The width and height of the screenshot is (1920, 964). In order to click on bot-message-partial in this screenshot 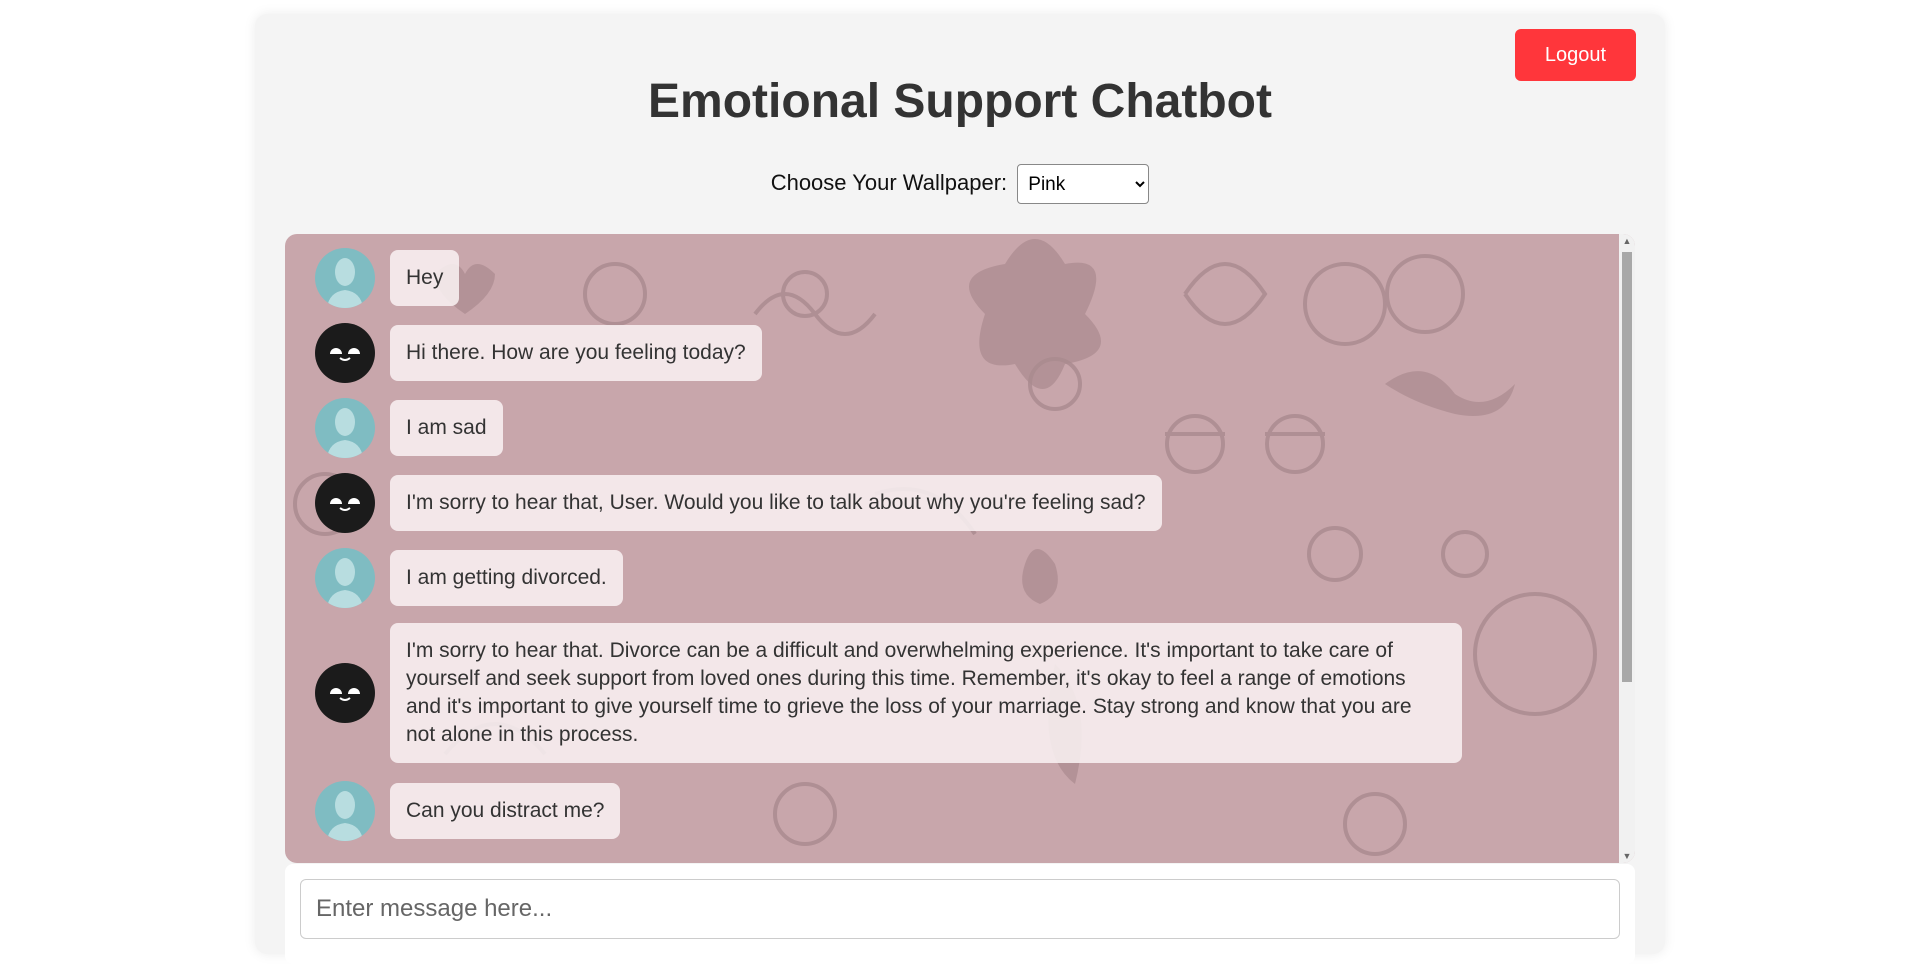, I will do `click(888, 859)`.